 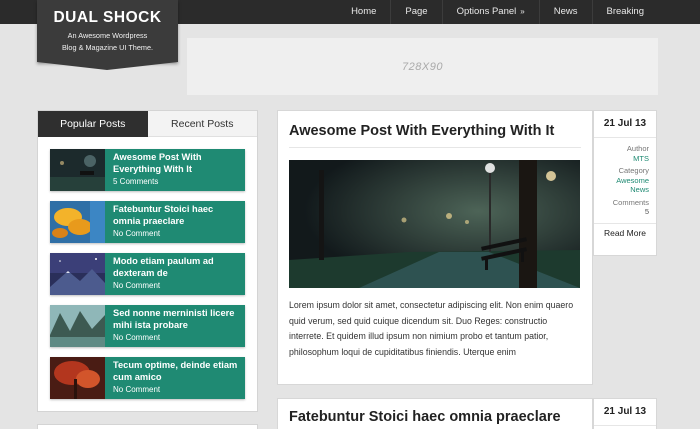 I want to click on nav-item-breaking: Breaking, so click(x=625, y=12).